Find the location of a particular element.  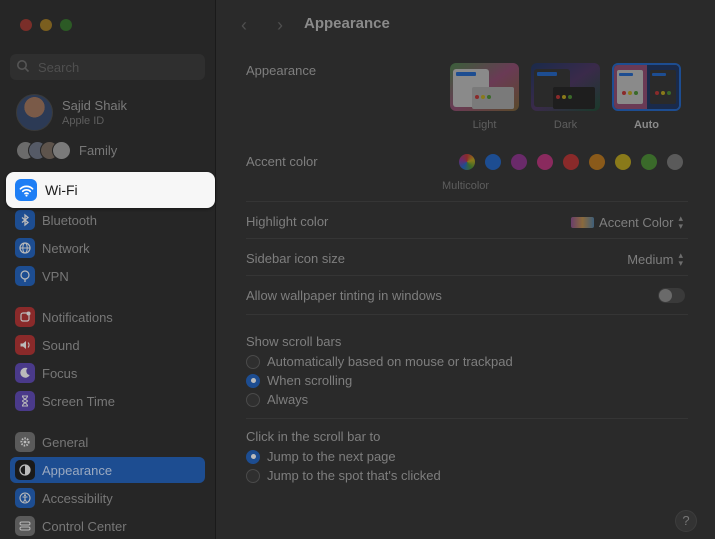

sidebar-item-sound: Sound is located at coordinates (107, 345).